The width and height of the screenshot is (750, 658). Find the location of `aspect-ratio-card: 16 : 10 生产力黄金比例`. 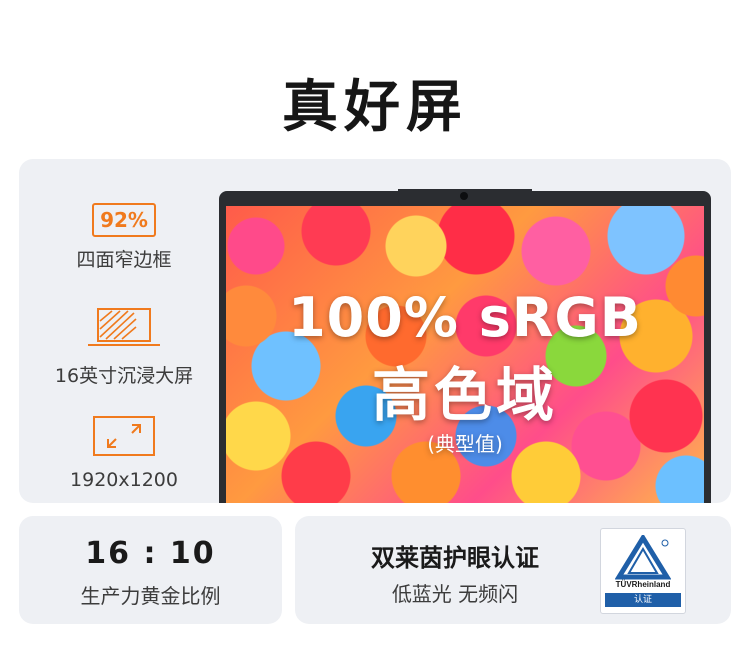

aspect-ratio-card: 16 : 10 生产力黄金比例 is located at coordinates (150, 570).